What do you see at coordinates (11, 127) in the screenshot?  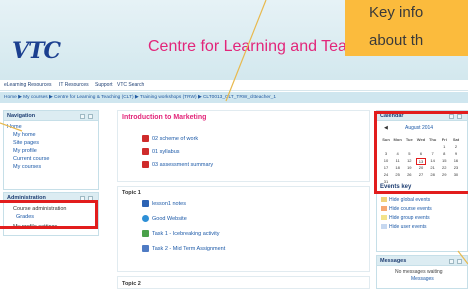 I see `arrow-to-navigation` at bounding box center [11, 127].